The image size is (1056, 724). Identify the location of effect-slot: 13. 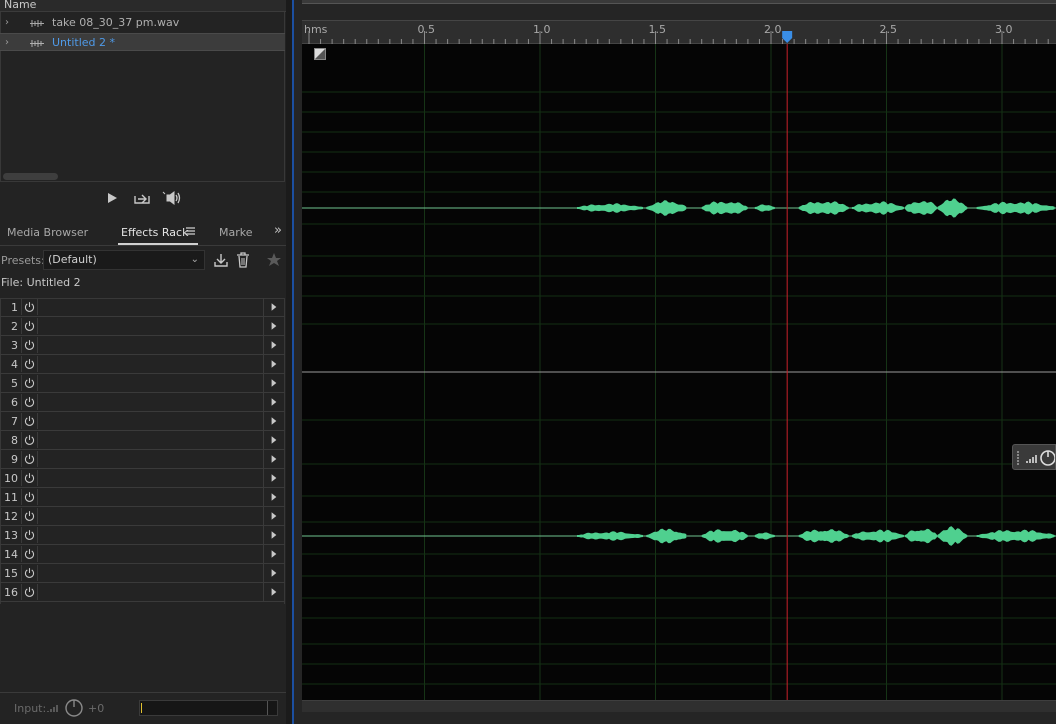
(142, 535).